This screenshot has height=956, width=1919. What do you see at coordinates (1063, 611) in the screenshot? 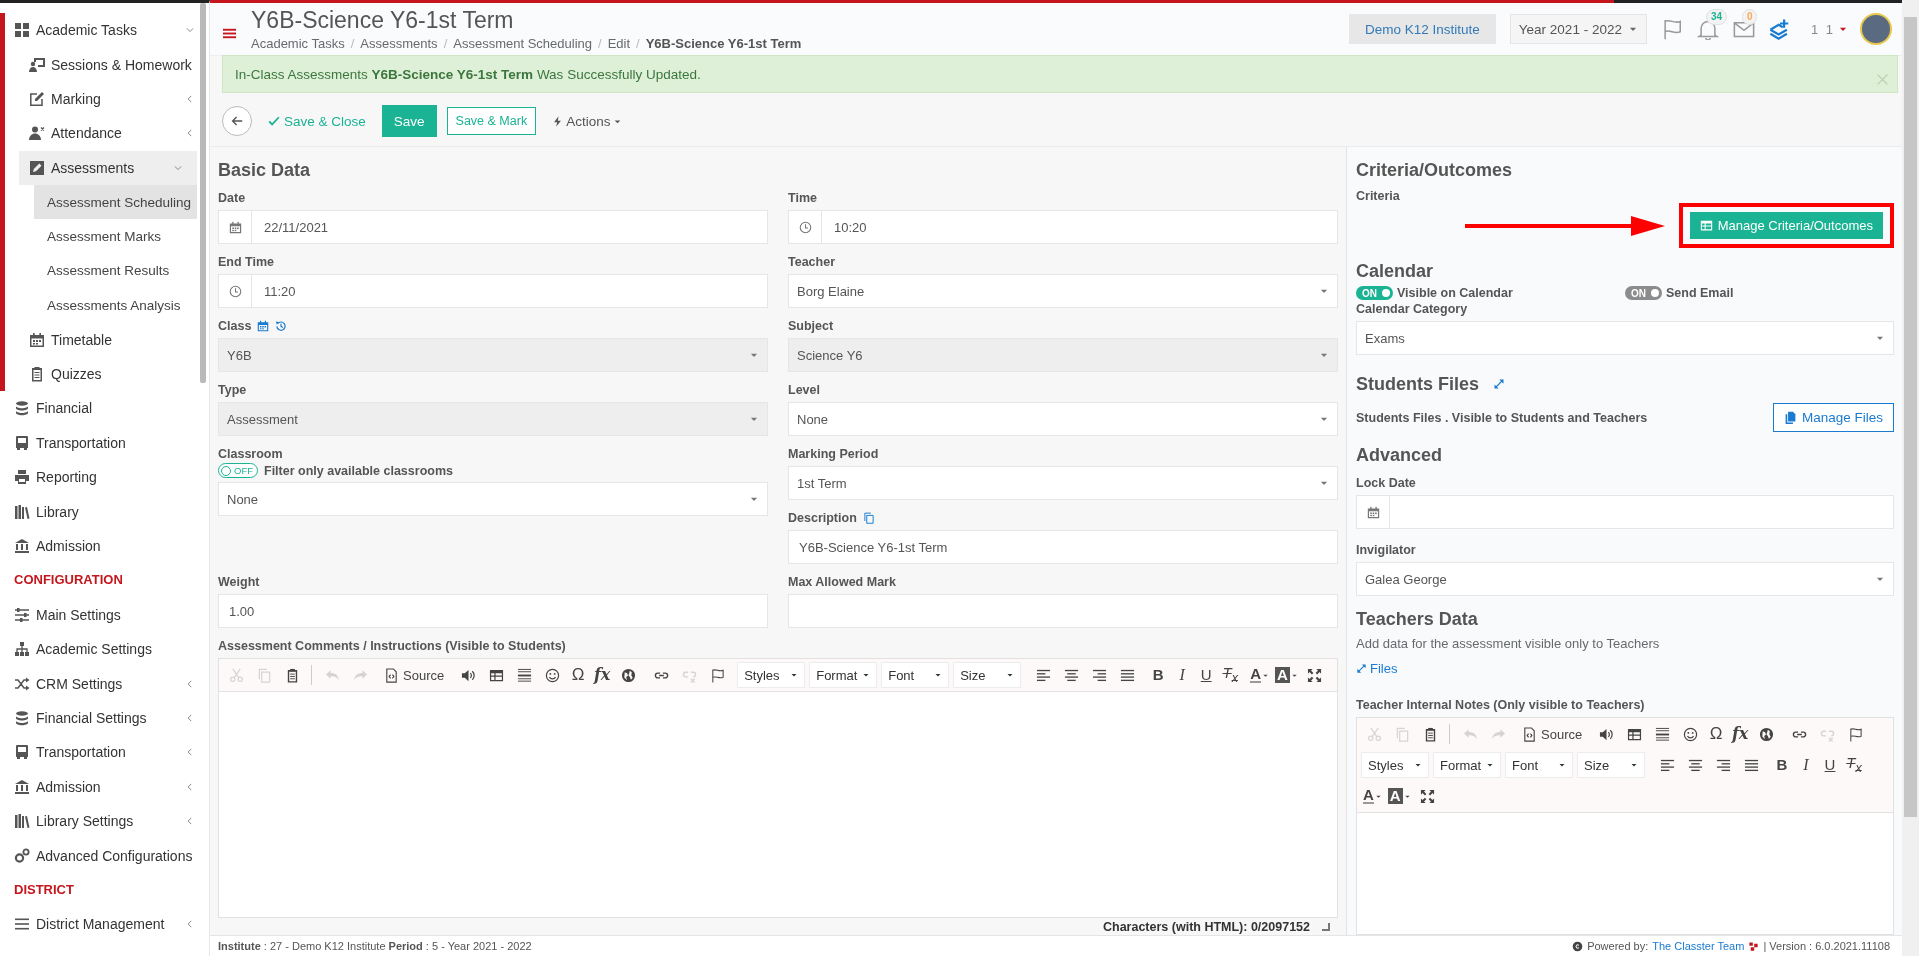
I see `text-field` at bounding box center [1063, 611].